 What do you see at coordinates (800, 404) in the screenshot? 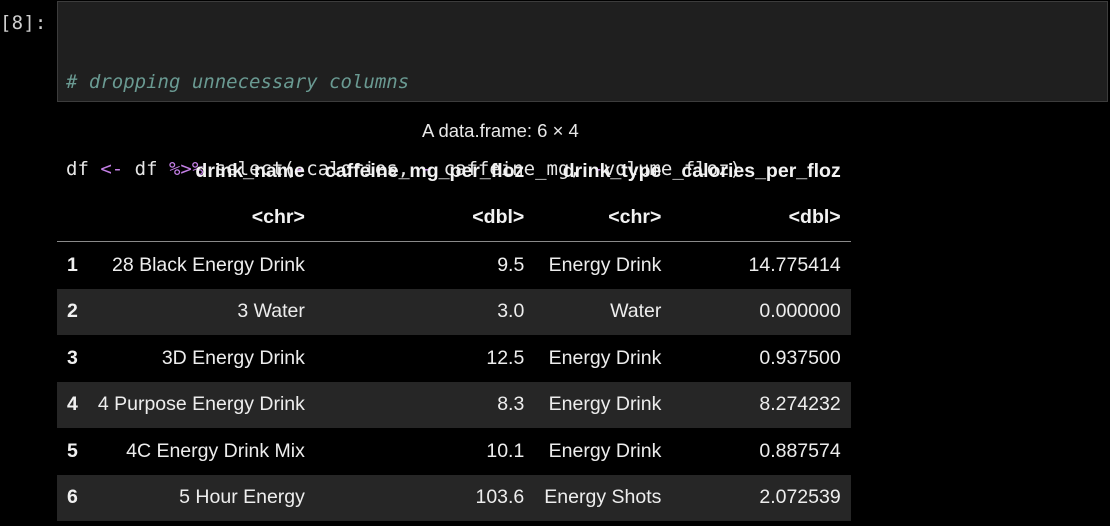
I see `cell-calories: 8.274232` at bounding box center [800, 404].